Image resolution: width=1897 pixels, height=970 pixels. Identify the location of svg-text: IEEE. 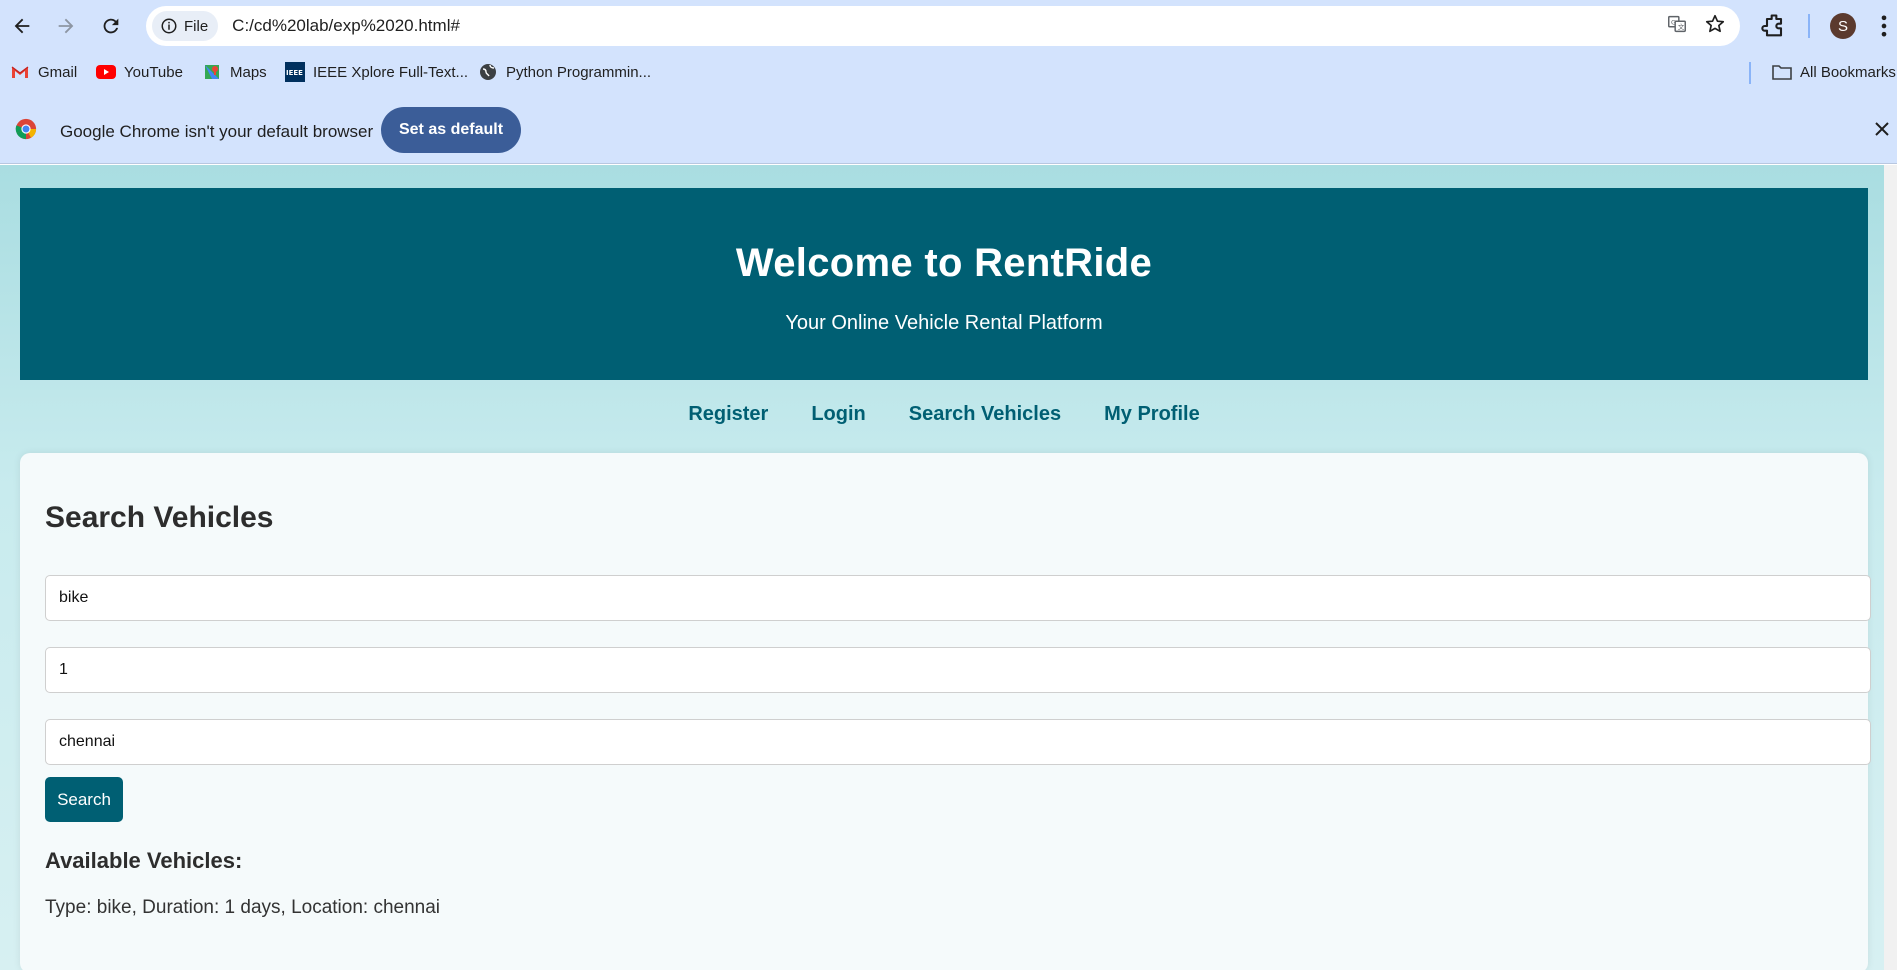
(294, 73).